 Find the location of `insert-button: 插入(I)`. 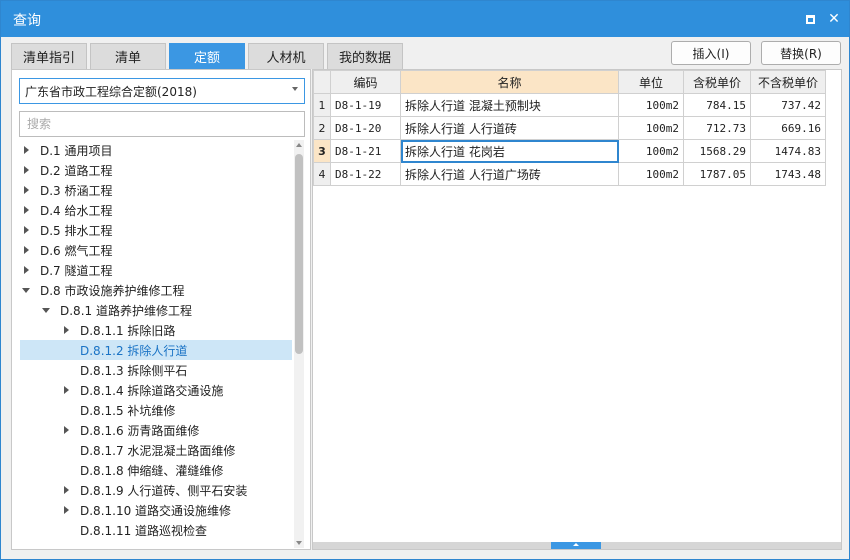

insert-button: 插入(I) is located at coordinates (711, 53).